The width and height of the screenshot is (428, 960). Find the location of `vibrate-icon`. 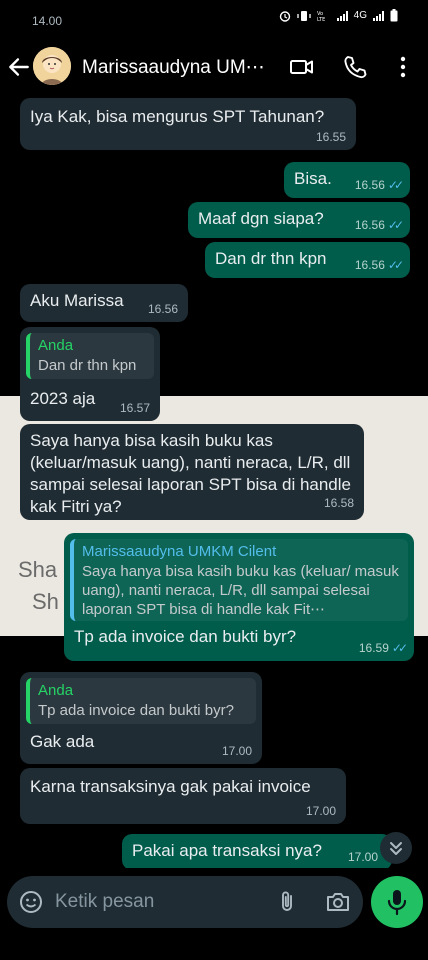

vibrate-icon is located at coordinates (304, 15).